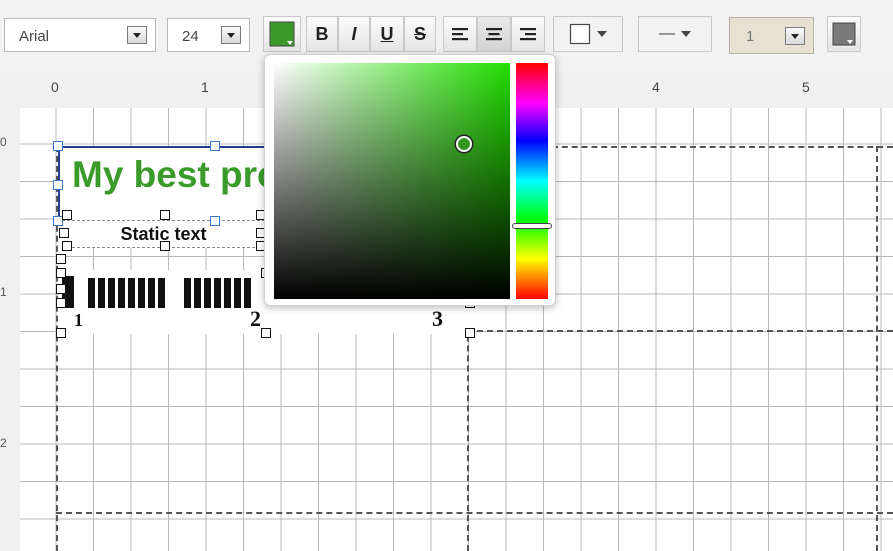 Image resolution: width=893 pixels, height=551 pixels. Describe the element at coordinates (190, 36) in the screenshot. I see `font-size-value: 24` at that location.